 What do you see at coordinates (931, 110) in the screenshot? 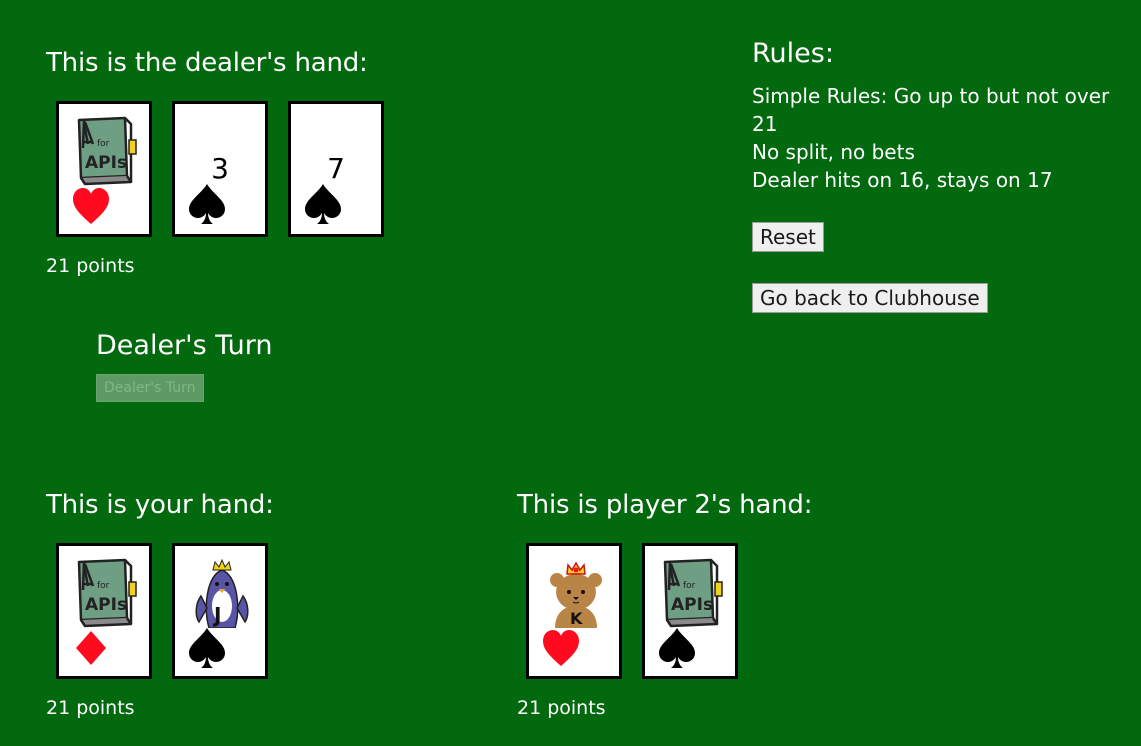
I see `rules-line: Simple Rules: Go up to but not over 21` at bounding box center [931, 110].